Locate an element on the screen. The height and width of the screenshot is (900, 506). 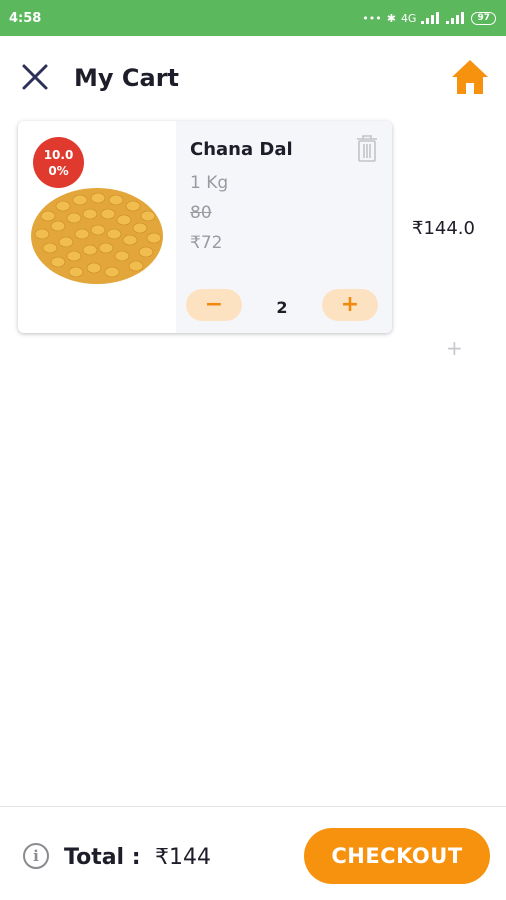
decrease-quantity-button: − is located at coordinates (214, 305).